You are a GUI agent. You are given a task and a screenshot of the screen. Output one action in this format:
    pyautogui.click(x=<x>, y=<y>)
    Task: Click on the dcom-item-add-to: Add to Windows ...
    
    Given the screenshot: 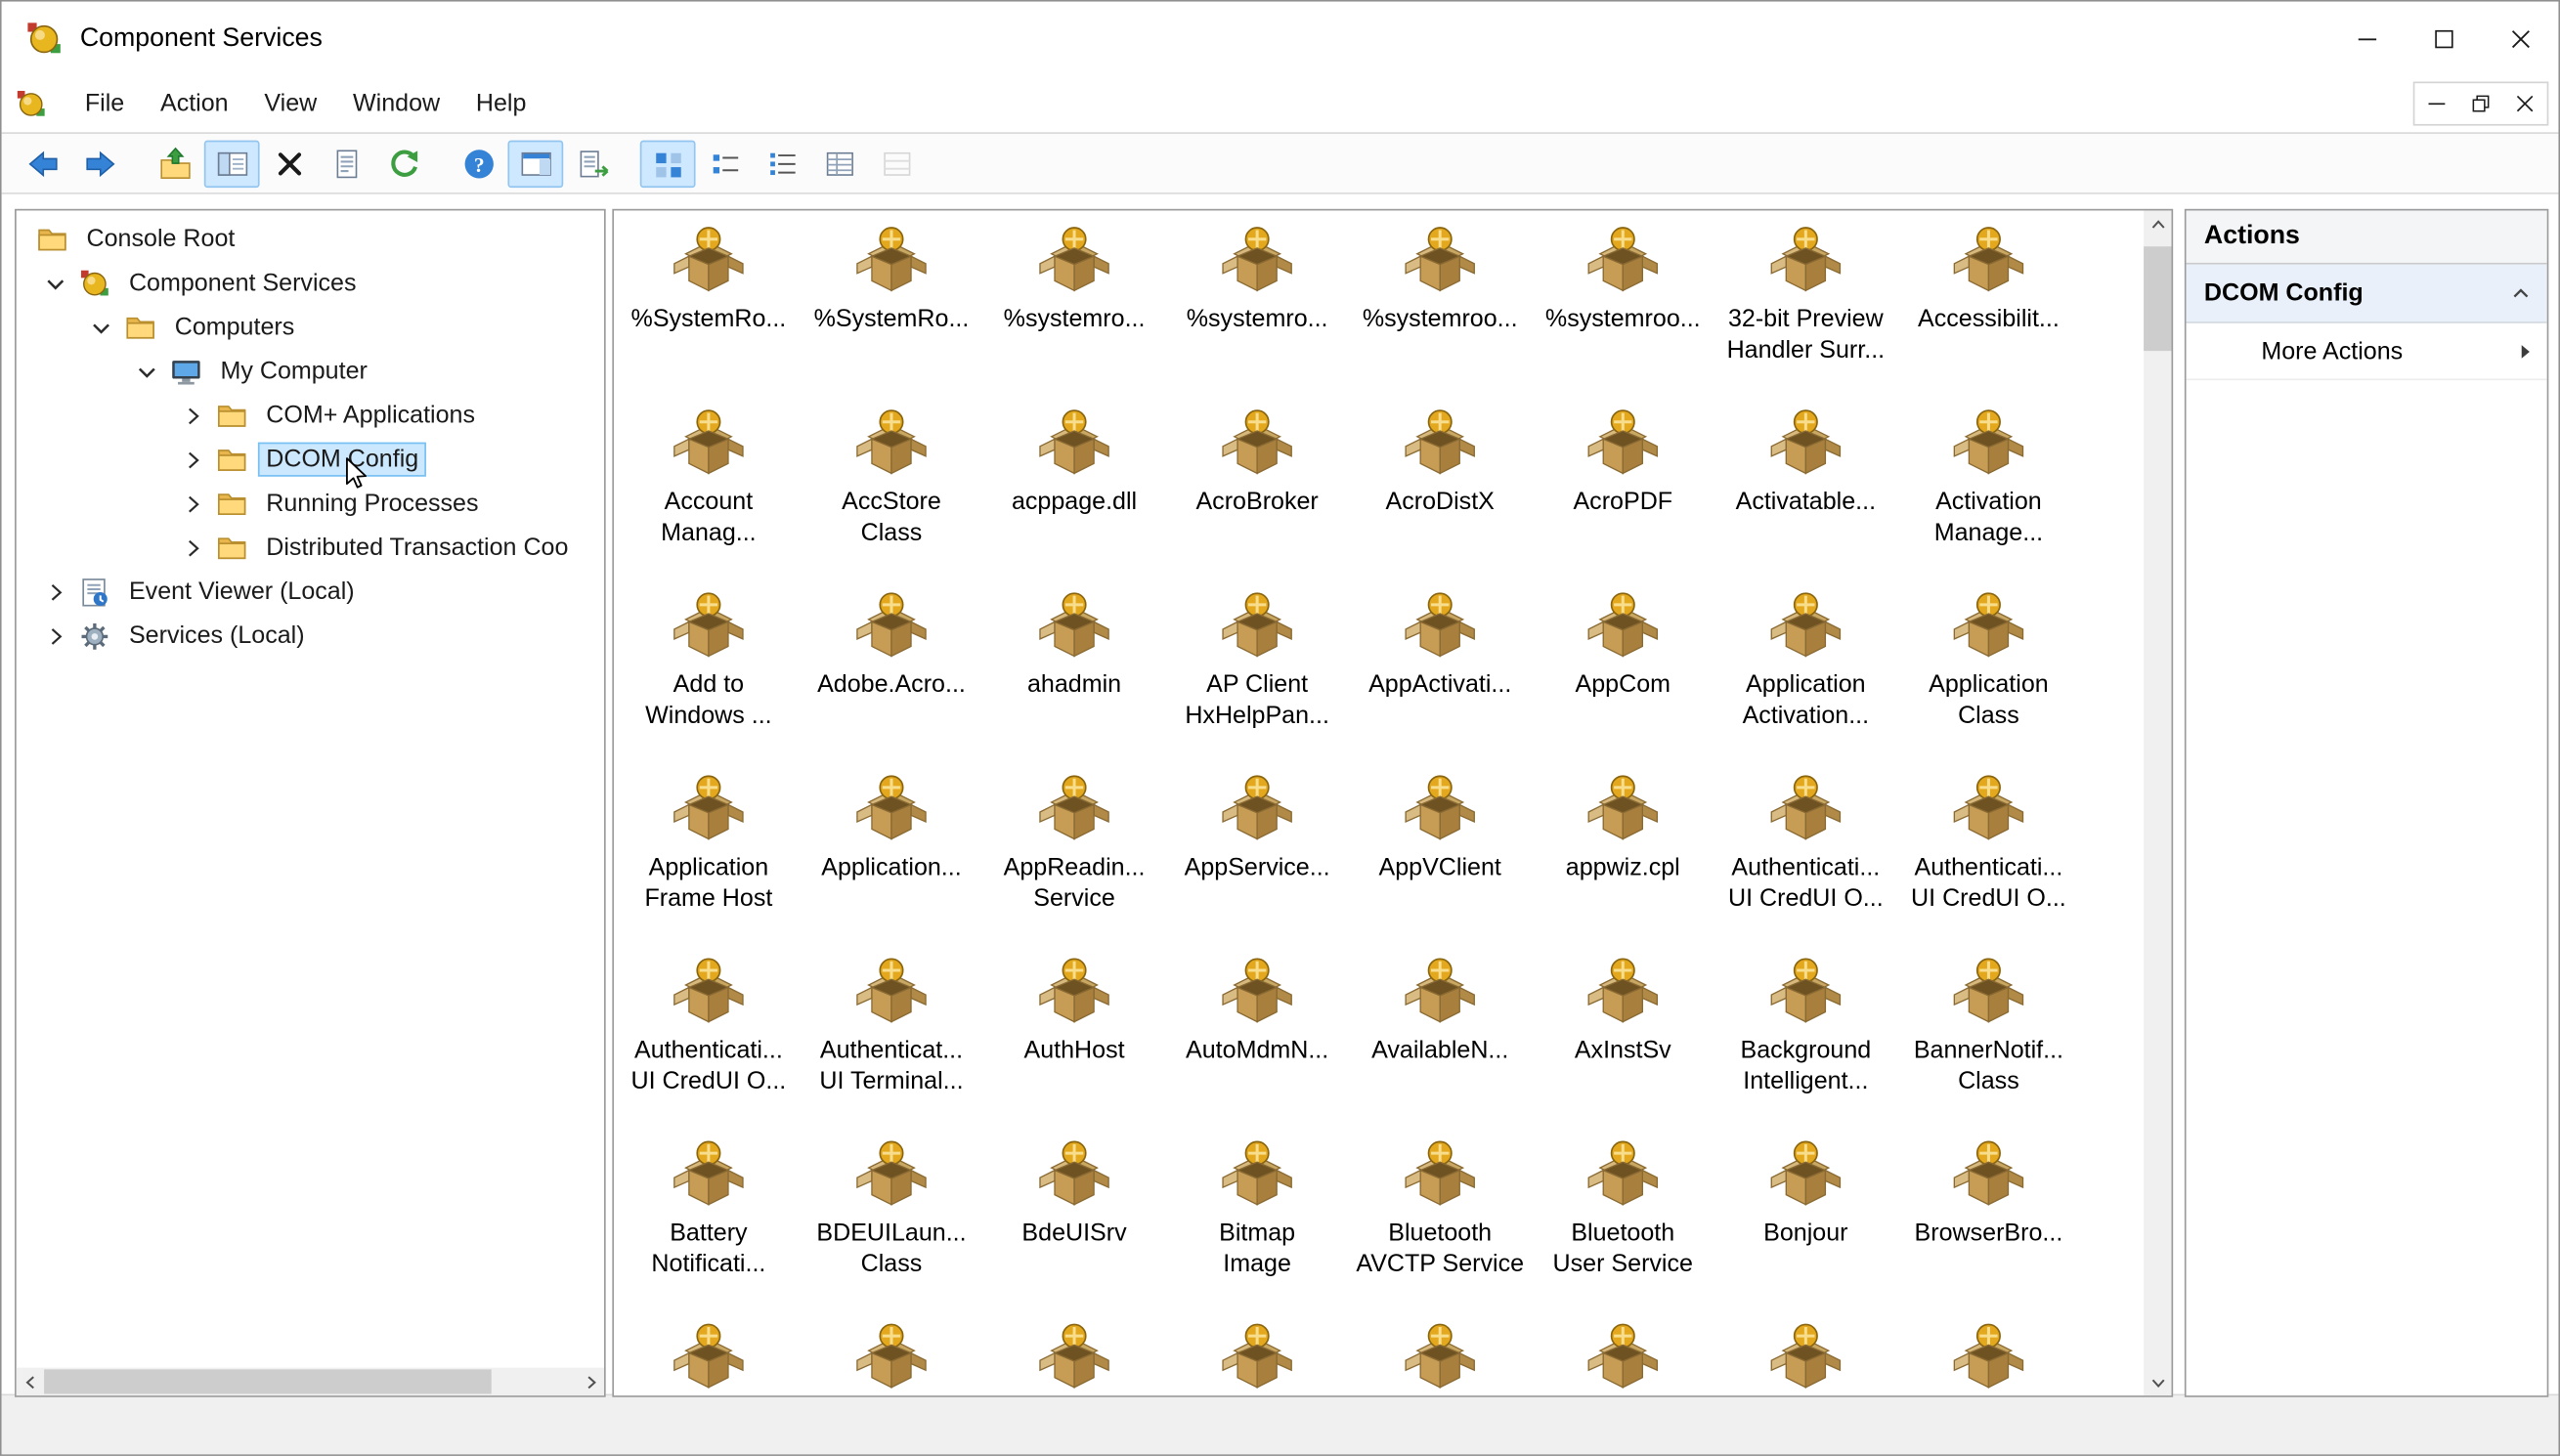 What is the action you would take?
    pyautogui.click(x=708, y=678)
    